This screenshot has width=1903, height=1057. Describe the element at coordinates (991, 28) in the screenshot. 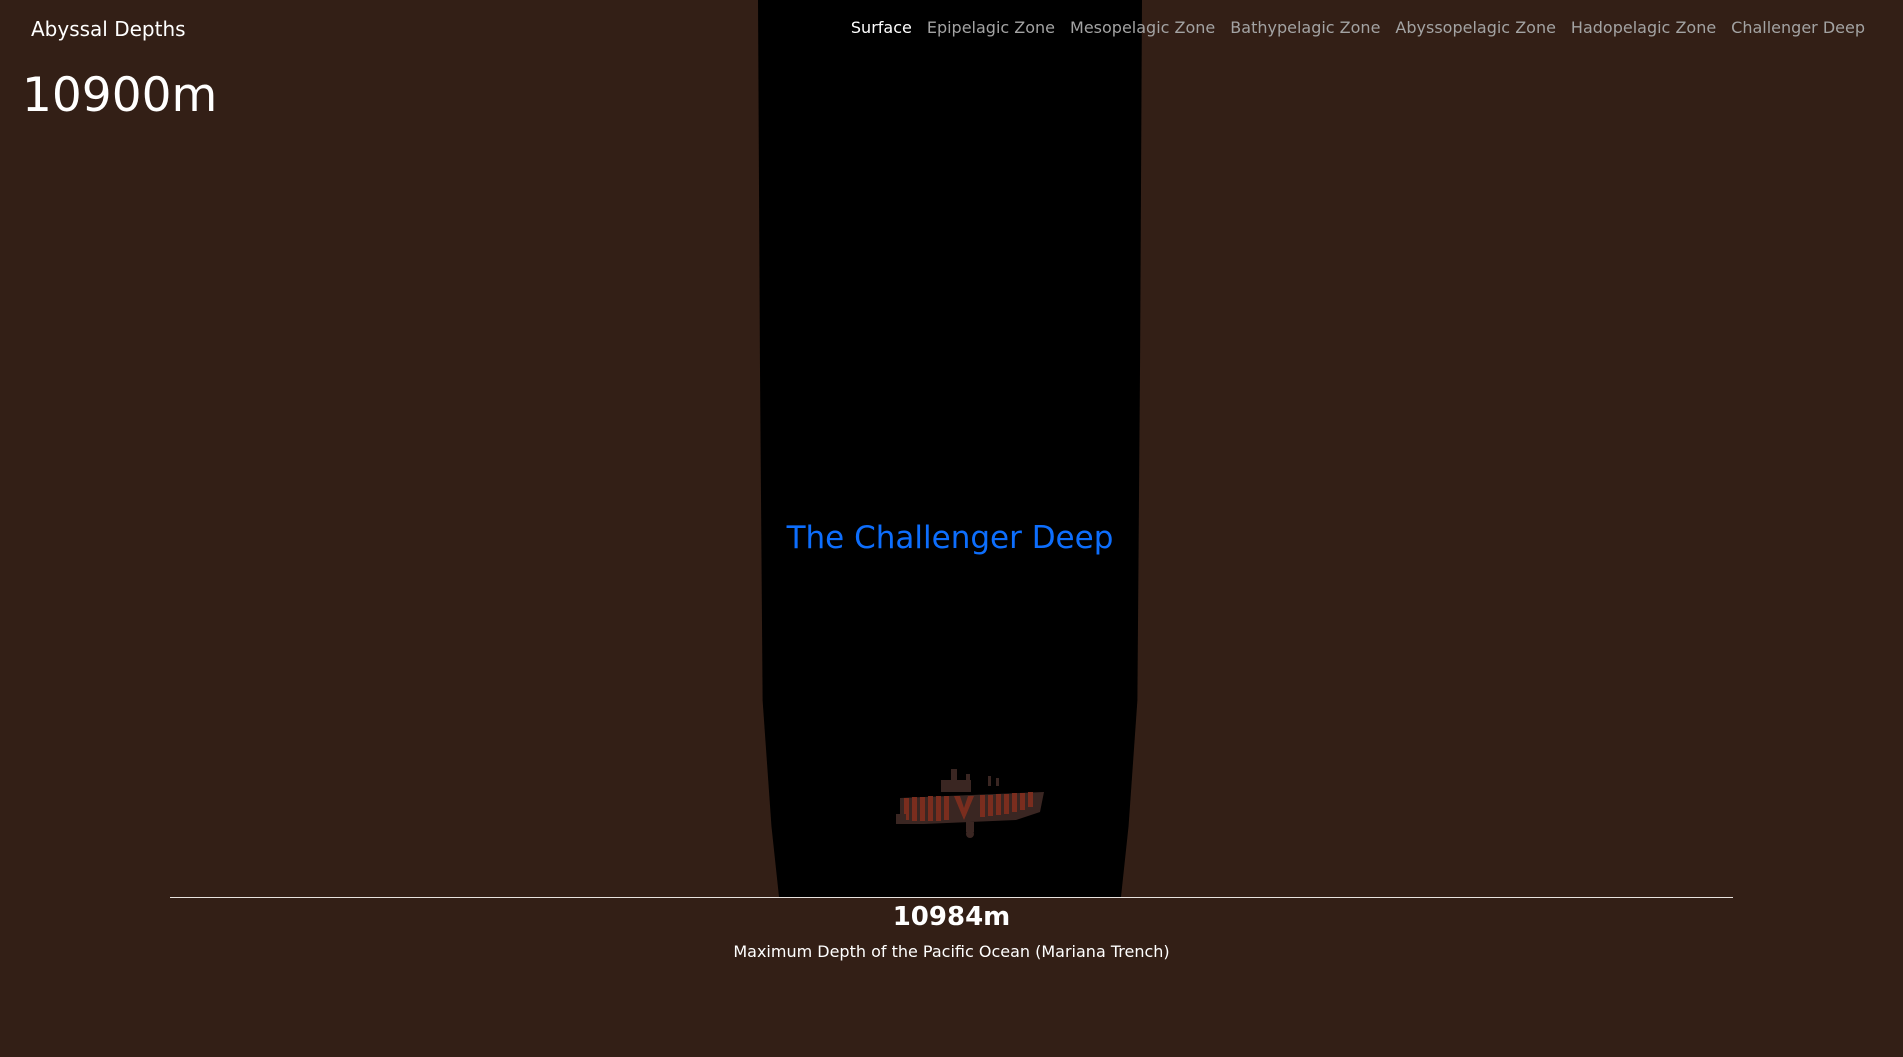

I see `nav-item-epipelagic: Epipelagic Zone` at that location.